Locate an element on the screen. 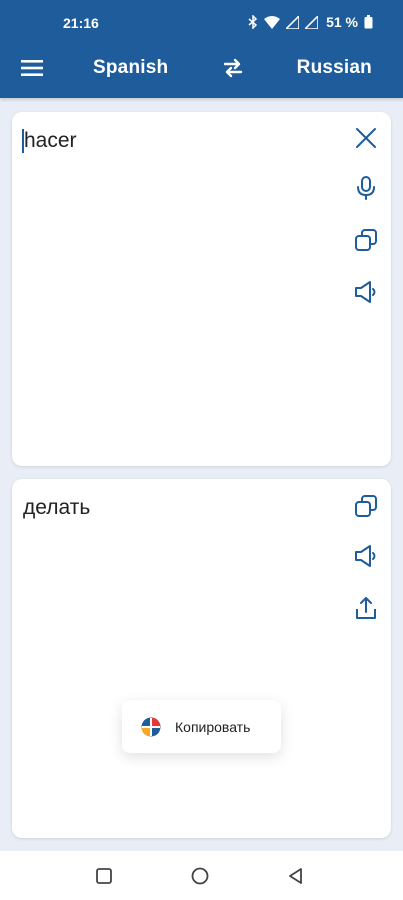 The width and height of the screenshot is (403, 900). translation-text: делать is located at coordinates (57, 507).